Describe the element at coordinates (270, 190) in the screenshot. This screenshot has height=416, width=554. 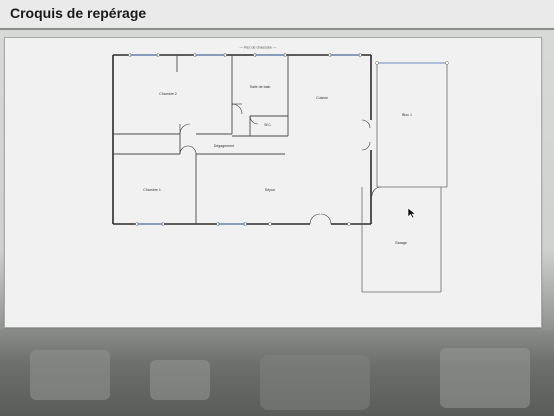
I see `room-label-sejour: Séjour` at that location.